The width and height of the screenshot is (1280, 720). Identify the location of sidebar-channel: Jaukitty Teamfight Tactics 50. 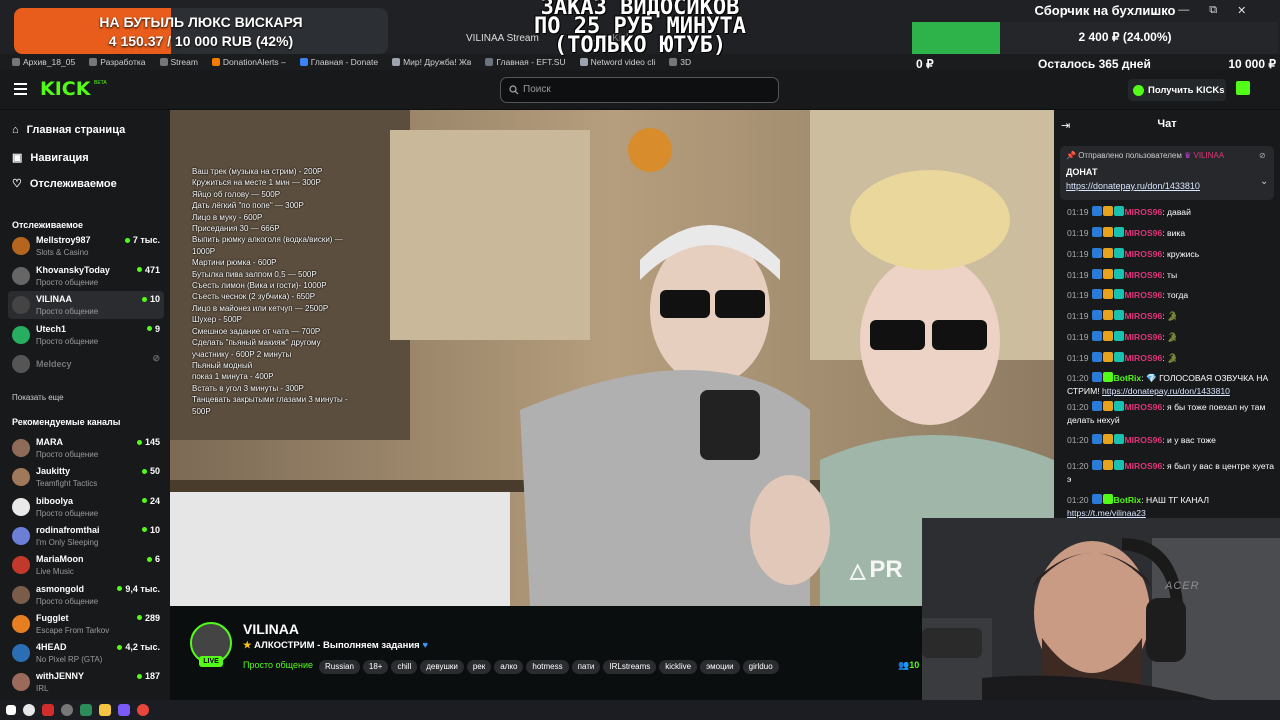
(86, 477).